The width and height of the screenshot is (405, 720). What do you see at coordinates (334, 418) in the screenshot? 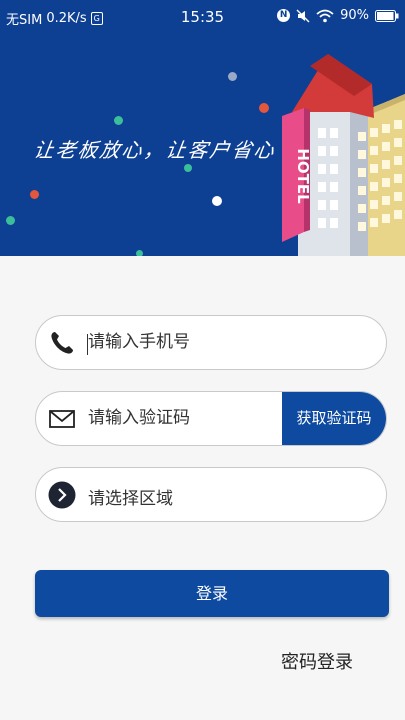
I see `get-code-button: 获取验证码` at bounding box center [334, 418].